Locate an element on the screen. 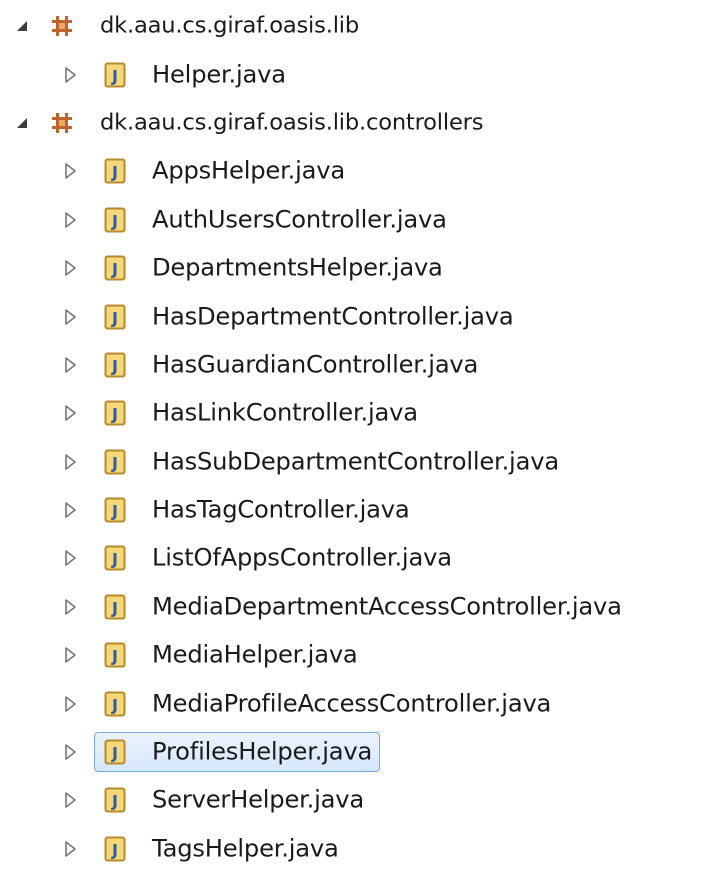 This screenshot has height=873, width=709. file-node: J AuthUsersController.java is located at coordinates (354, 220).